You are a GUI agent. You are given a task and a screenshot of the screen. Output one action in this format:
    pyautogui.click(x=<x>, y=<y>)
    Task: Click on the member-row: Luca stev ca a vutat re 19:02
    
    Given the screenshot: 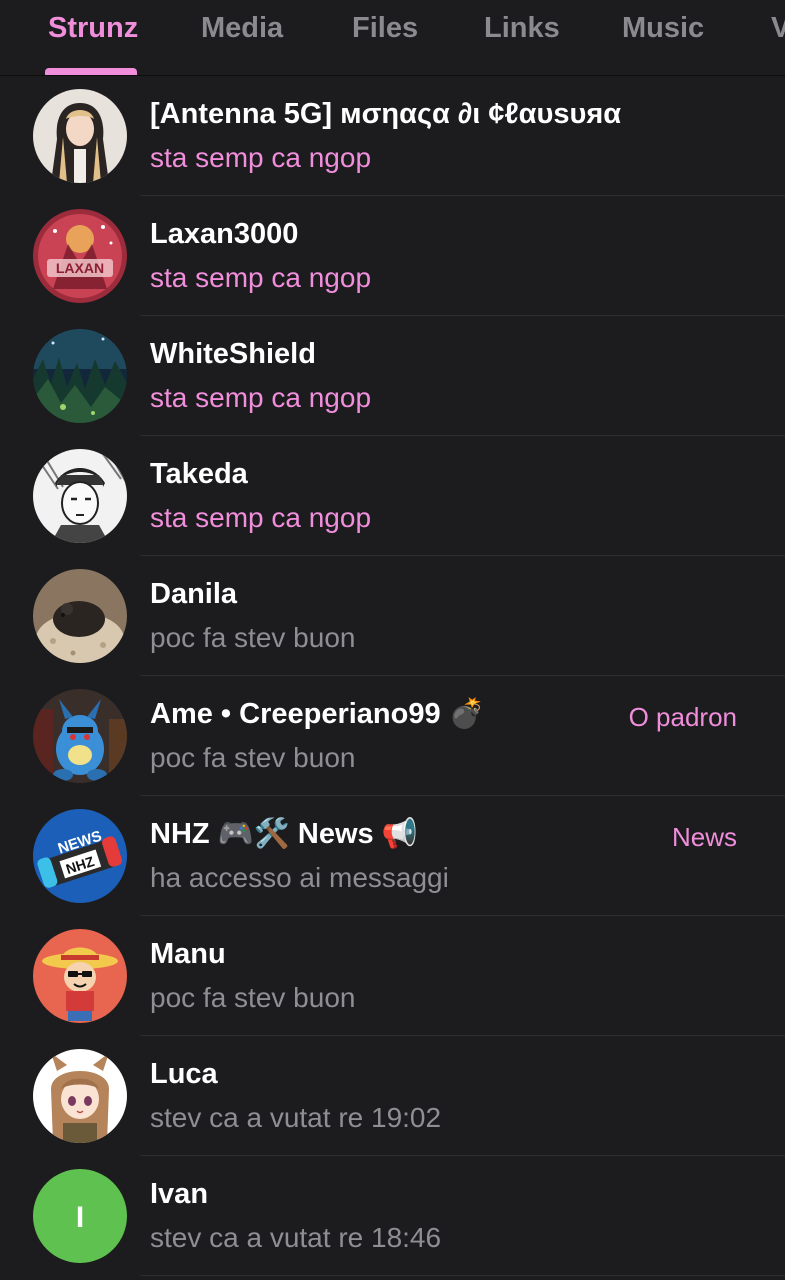 What is the action you would take?
    pyautogui.click(x=392, y=1096)
    